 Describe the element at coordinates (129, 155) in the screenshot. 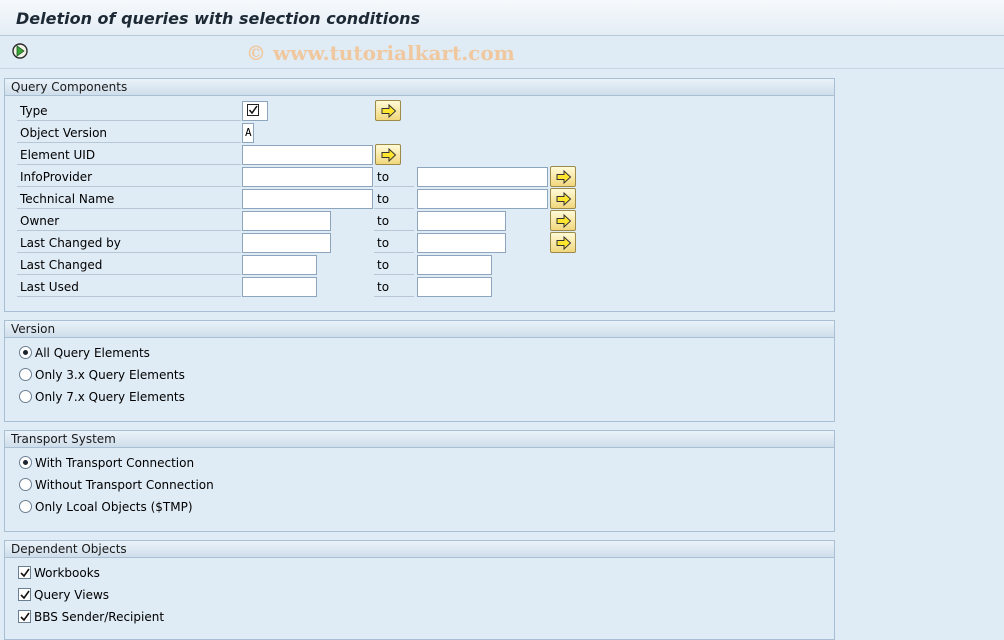

I see `element-uid-label: Element UID` at that location.